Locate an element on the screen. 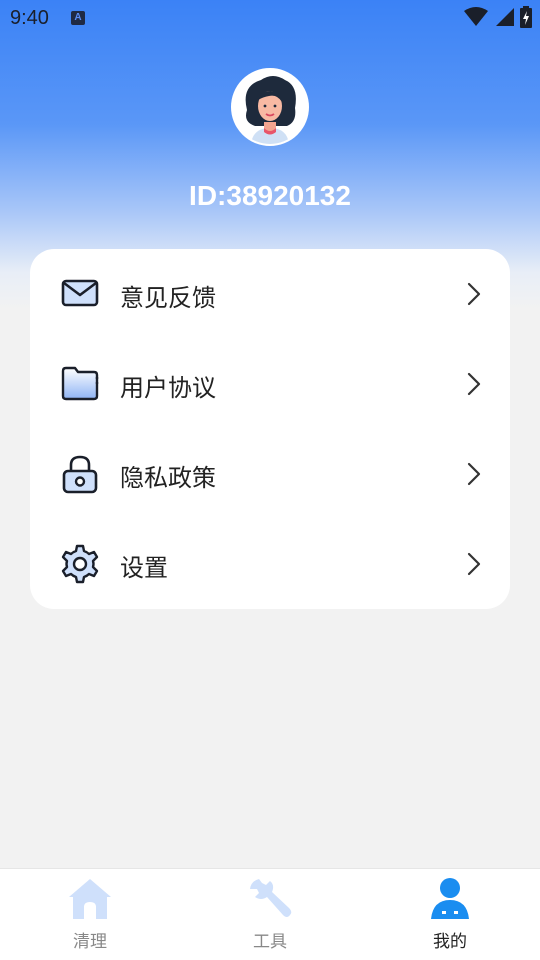 The width and height of the screenshot is (540, 960). tab-clean: 清理 is located at coordinates (90, 914).